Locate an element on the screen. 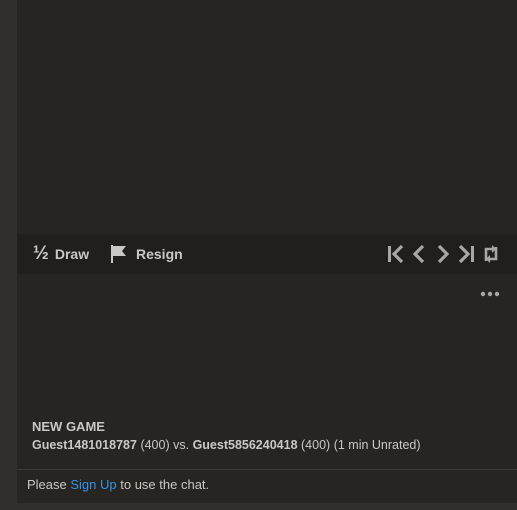  resign-label: Resign is located at coordinates (159, 254).